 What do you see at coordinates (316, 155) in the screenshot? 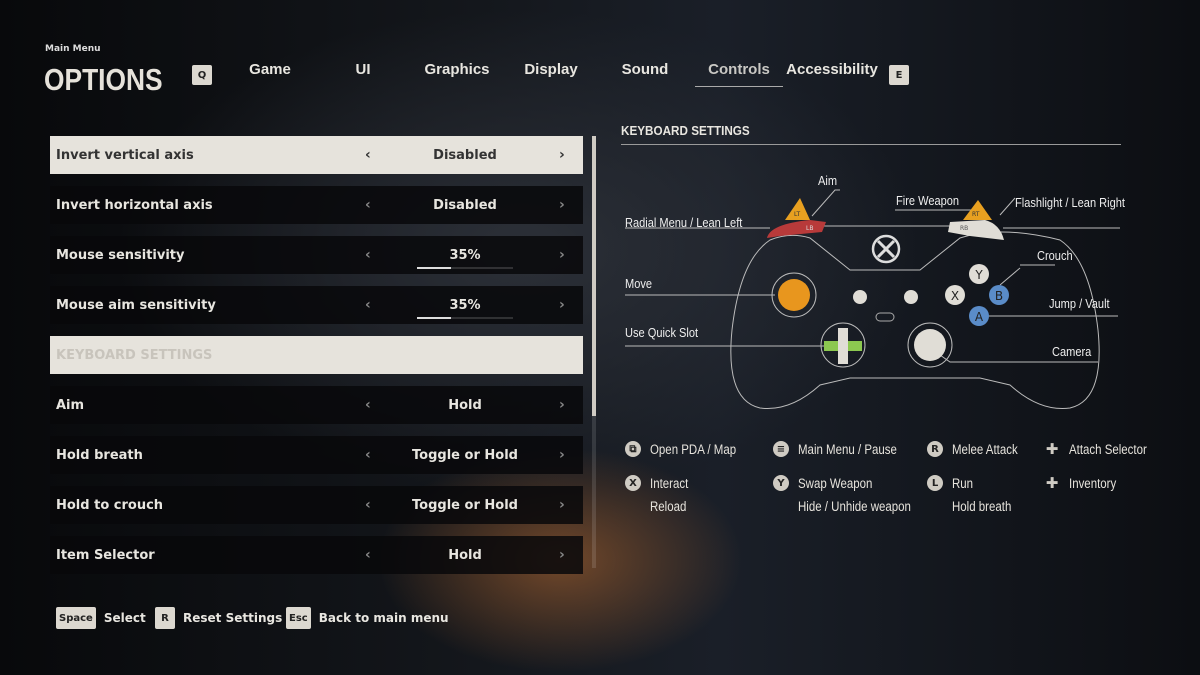
I see `setting-row-invert-vertical-axis: Invert vertical axis ‹ Disabled ›` at bounding box center [316, 155].